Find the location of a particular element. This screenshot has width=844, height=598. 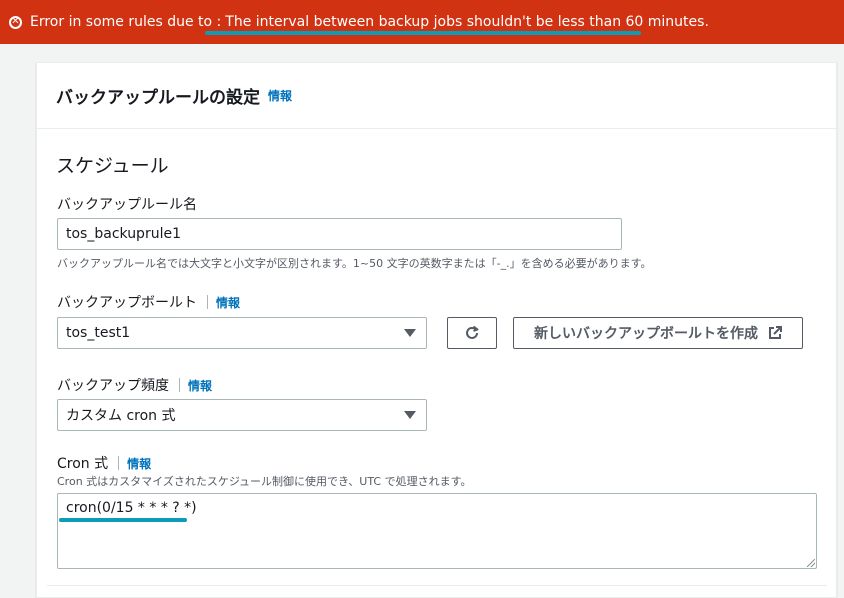

vault-label-text: バックアップボールト is located at coordinates (127, 303).